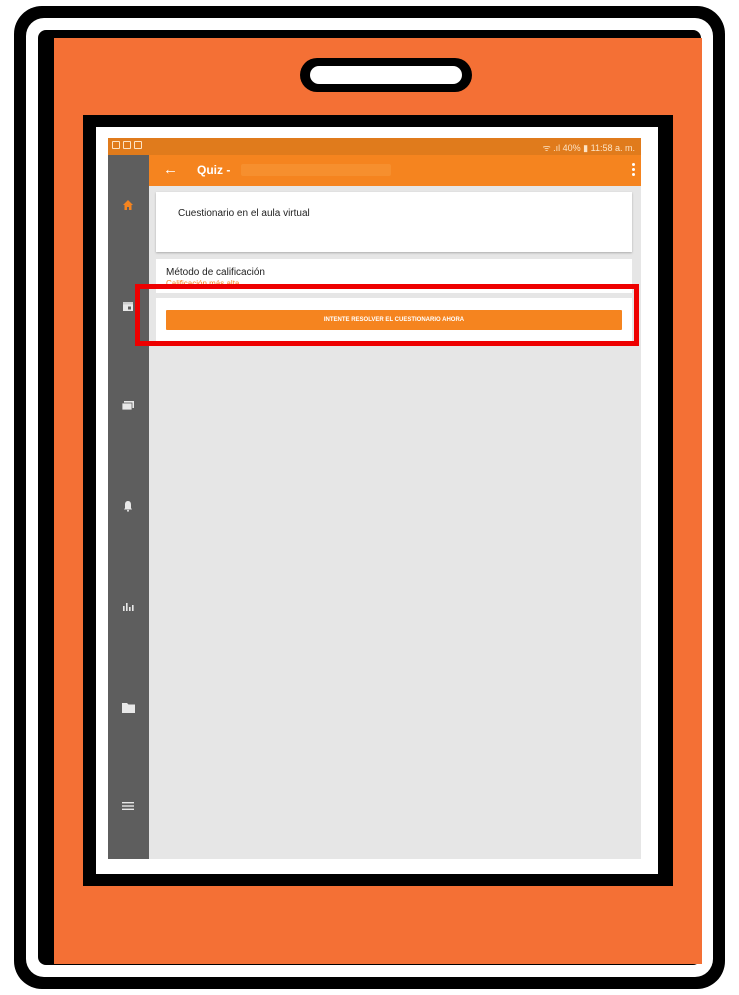 This screenshot has width=739, height=995. I want to click on sidebar-nav, so click(128, 507).